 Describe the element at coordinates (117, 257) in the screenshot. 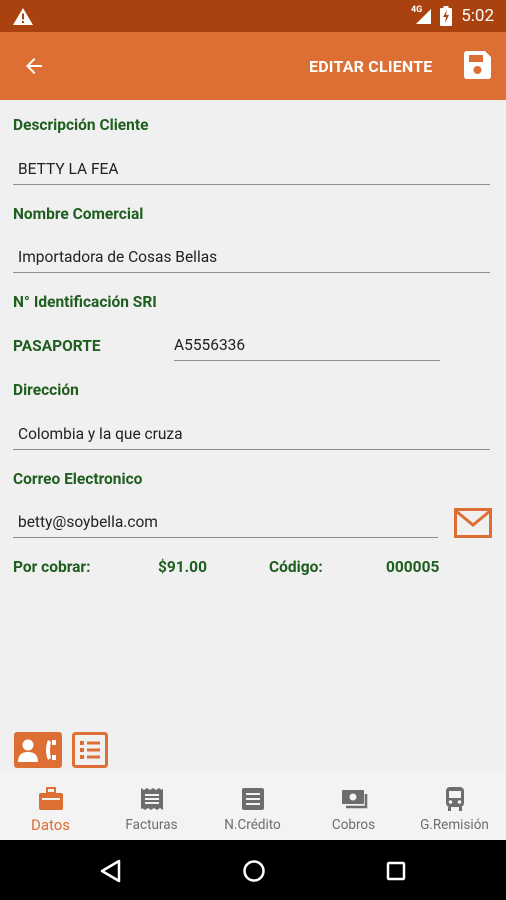

I see `nombre-comercial-input: Importadora de Cosas Bellas` at that location.